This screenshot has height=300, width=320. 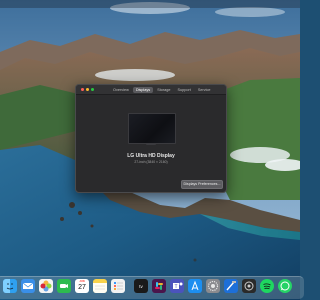 What do you see at coordinates (92, 89) in the screenshot?
I see `zoom-window-button` at bounding box center [92, 89].